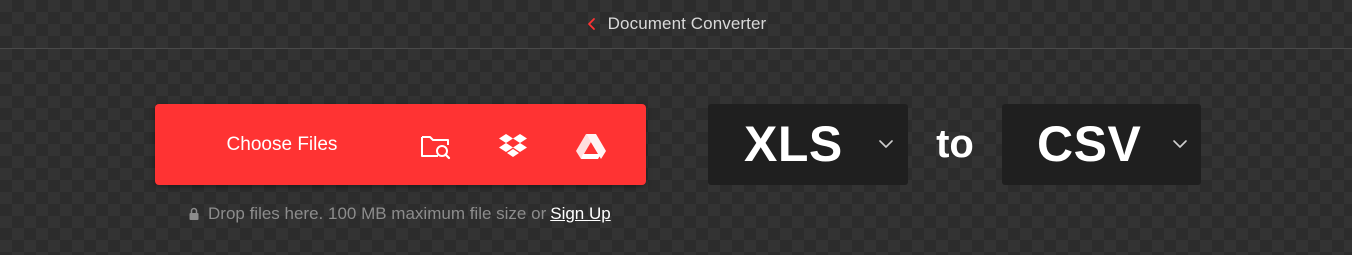 The height and width of the screenshot is (255, 1352). Describe the element at coordinates (955, 144) in the screenshot. I see `to-connector: to` at that location.